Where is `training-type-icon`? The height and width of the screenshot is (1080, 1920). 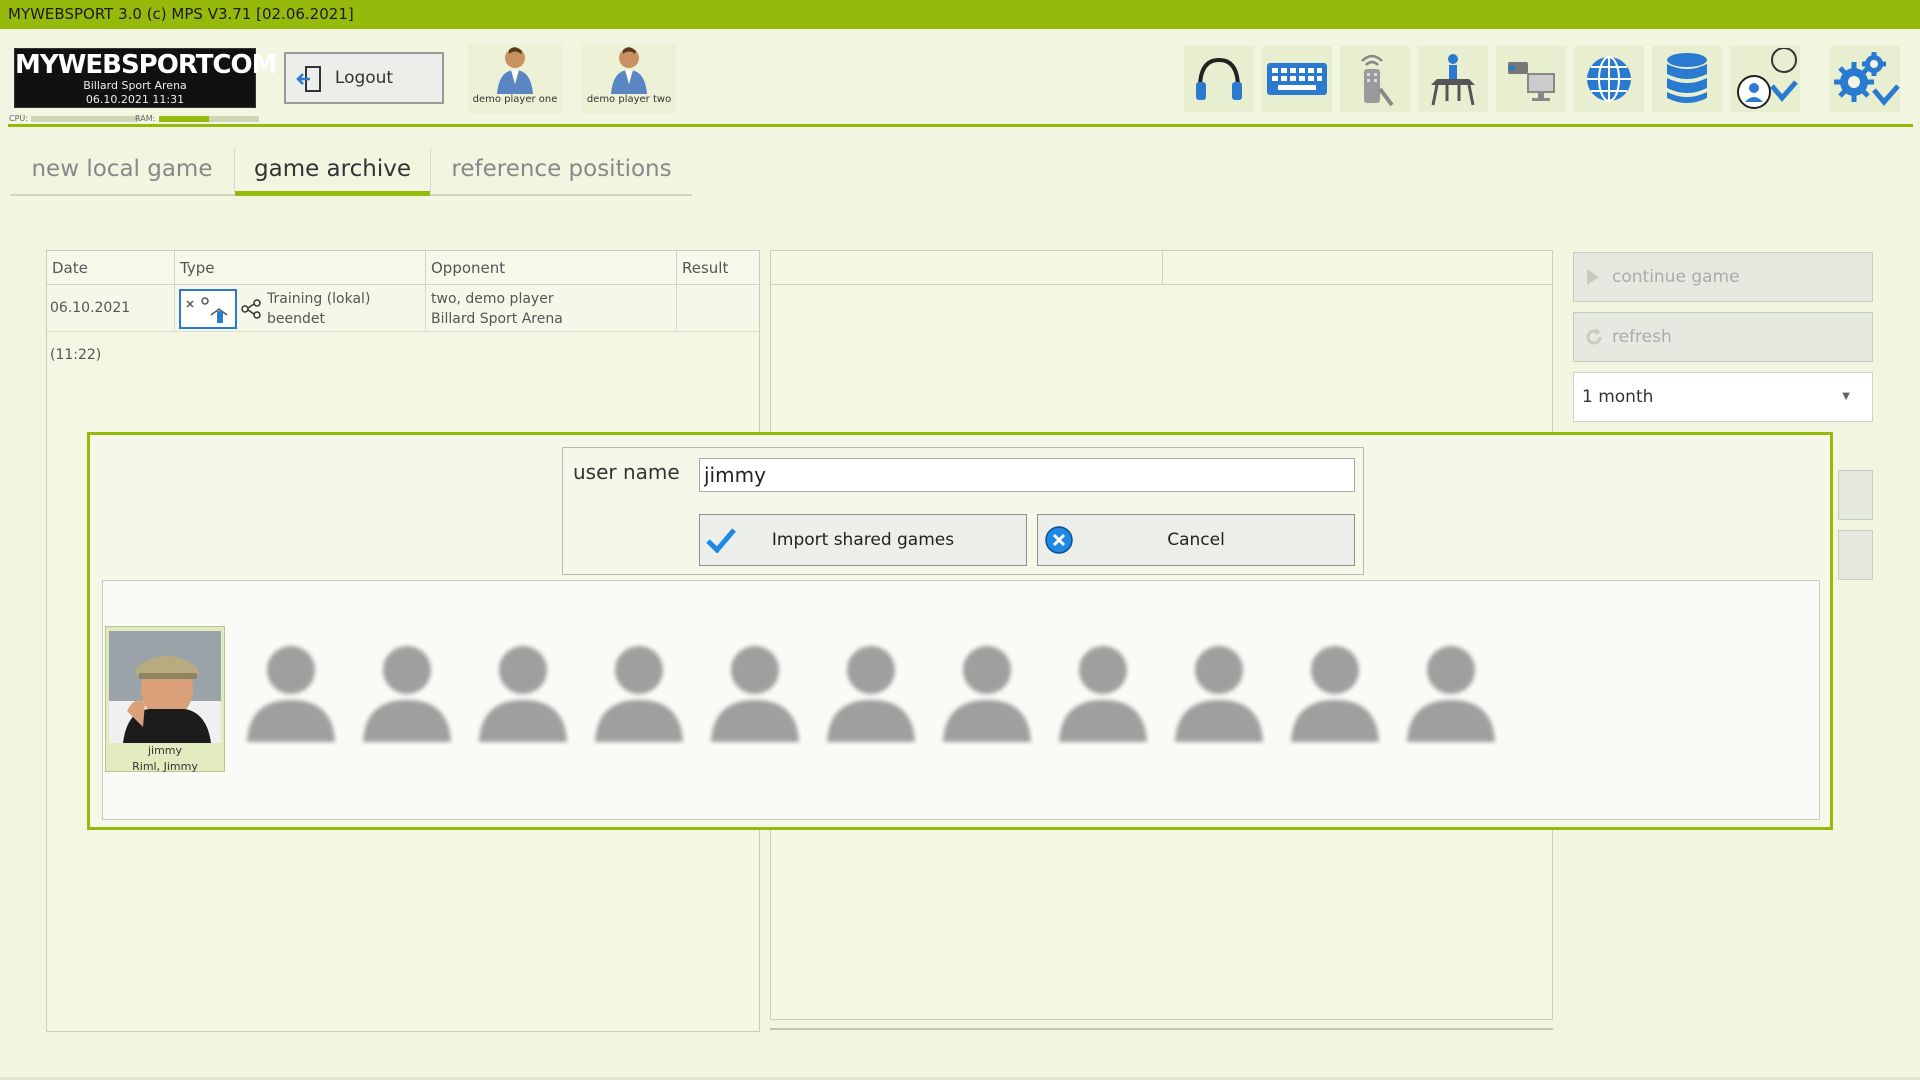
training-type-icon is located at coordinates (208, 309).